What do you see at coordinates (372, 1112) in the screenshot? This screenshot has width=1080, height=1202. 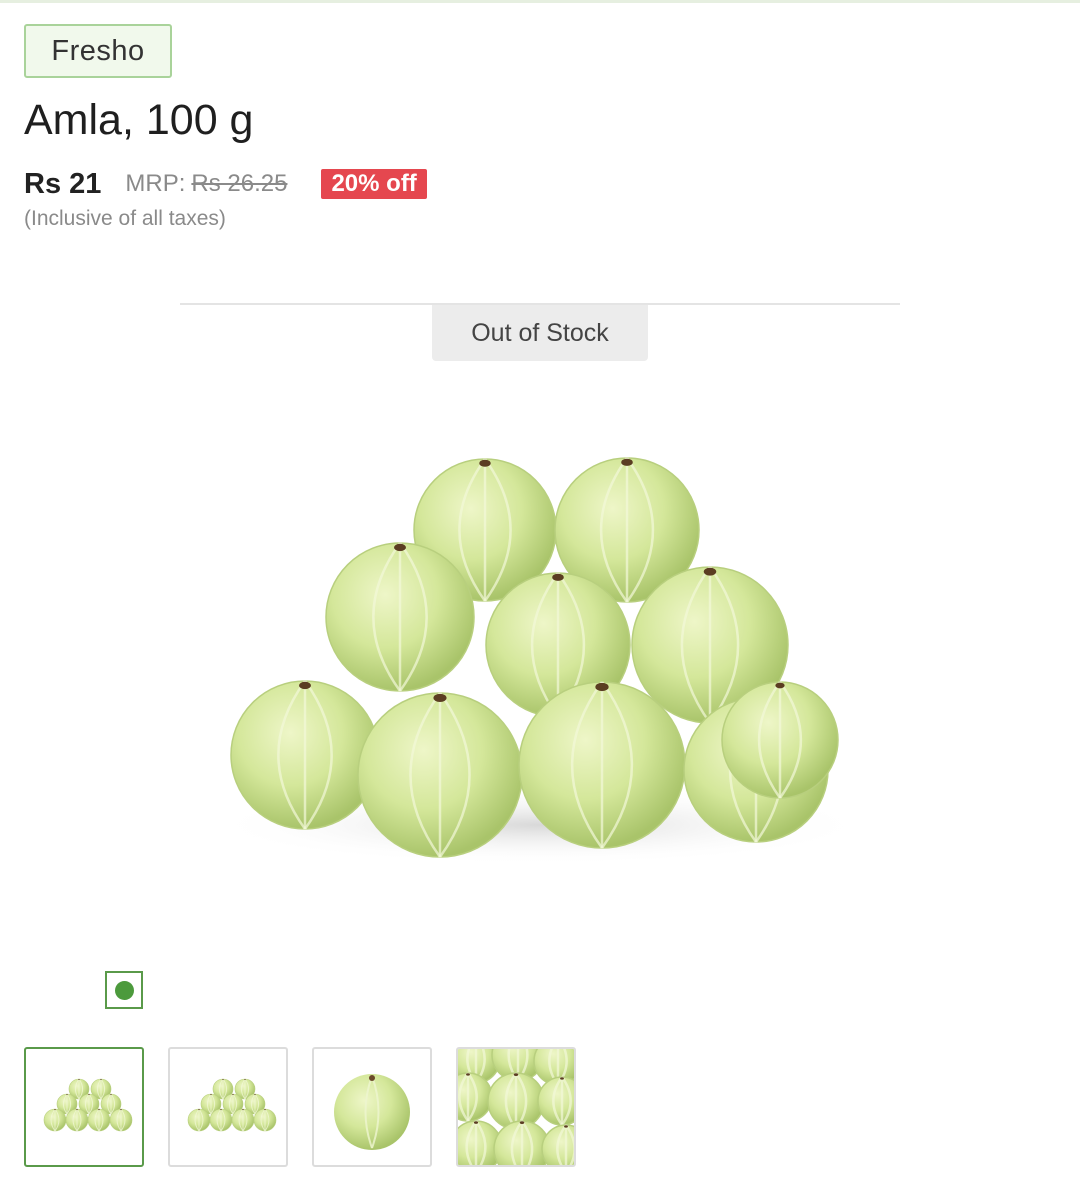 I see `single-amla-thumbnail` at bounding box center [372, 1112].